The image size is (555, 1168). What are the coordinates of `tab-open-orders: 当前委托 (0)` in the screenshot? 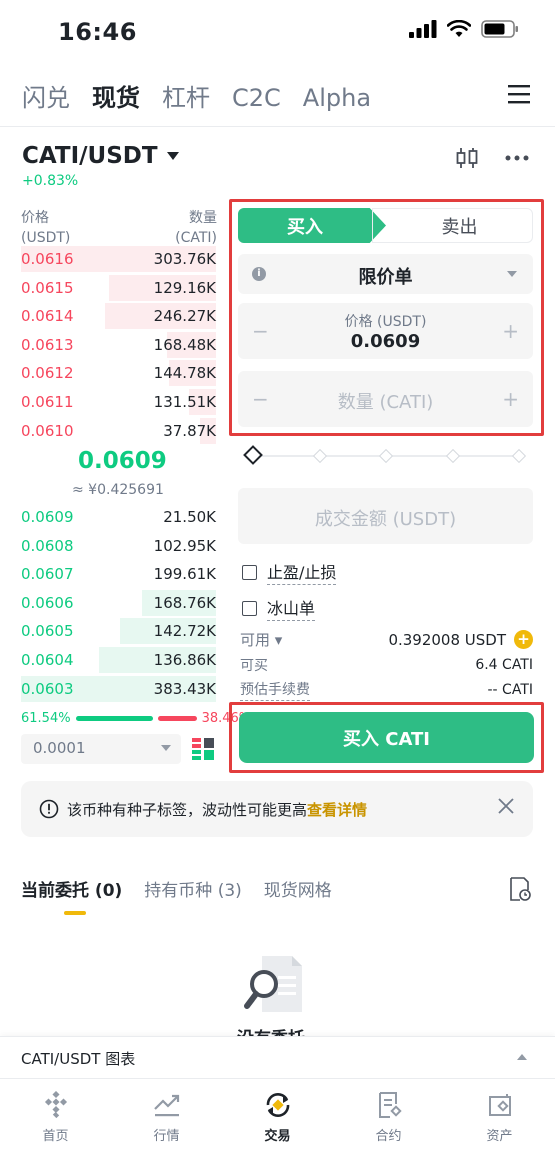 It's located at (71, 888).